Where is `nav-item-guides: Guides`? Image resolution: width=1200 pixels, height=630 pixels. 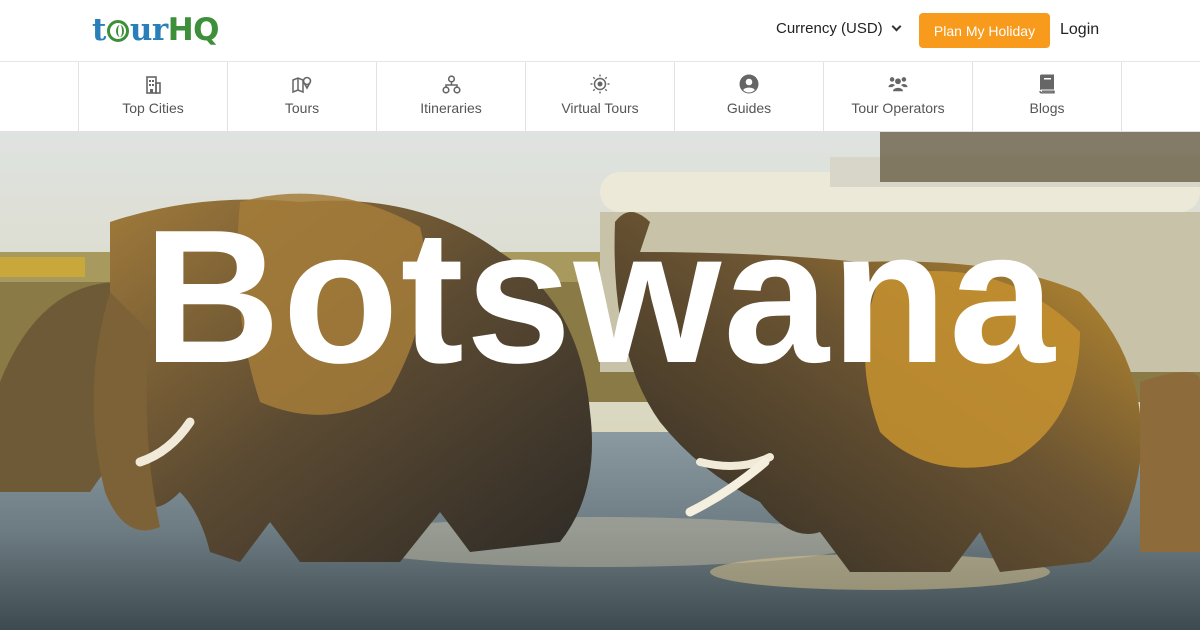 nav-item-guides: Guides is located at coordinates (749, 97).